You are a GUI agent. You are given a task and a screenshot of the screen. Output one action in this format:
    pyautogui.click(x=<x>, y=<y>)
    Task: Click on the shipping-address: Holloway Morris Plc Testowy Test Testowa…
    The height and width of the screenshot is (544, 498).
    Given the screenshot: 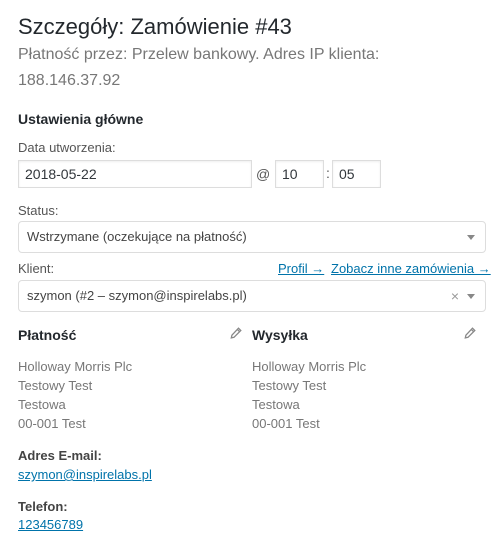 What is the action you would take?
    pyautogui.click(x=309, y=395)
    